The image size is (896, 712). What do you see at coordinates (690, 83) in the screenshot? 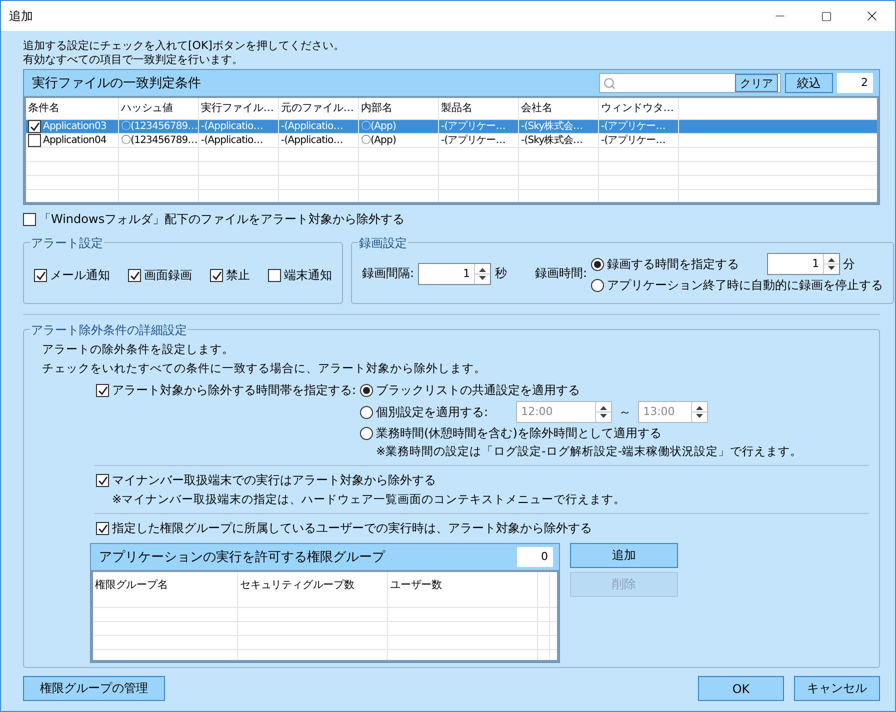
I see `search-field: クリア` at bounding box center [690, 83].